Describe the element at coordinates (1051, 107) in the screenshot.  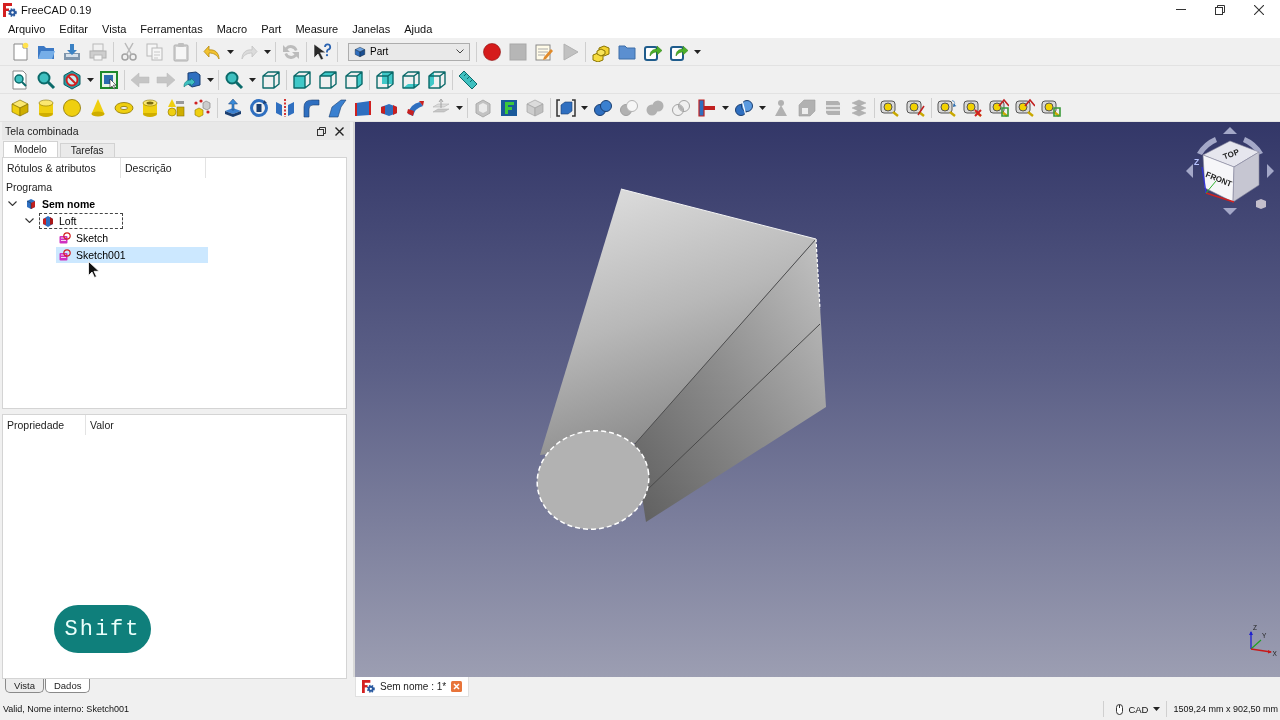
I see `tape-measure-square-icon` at that location.